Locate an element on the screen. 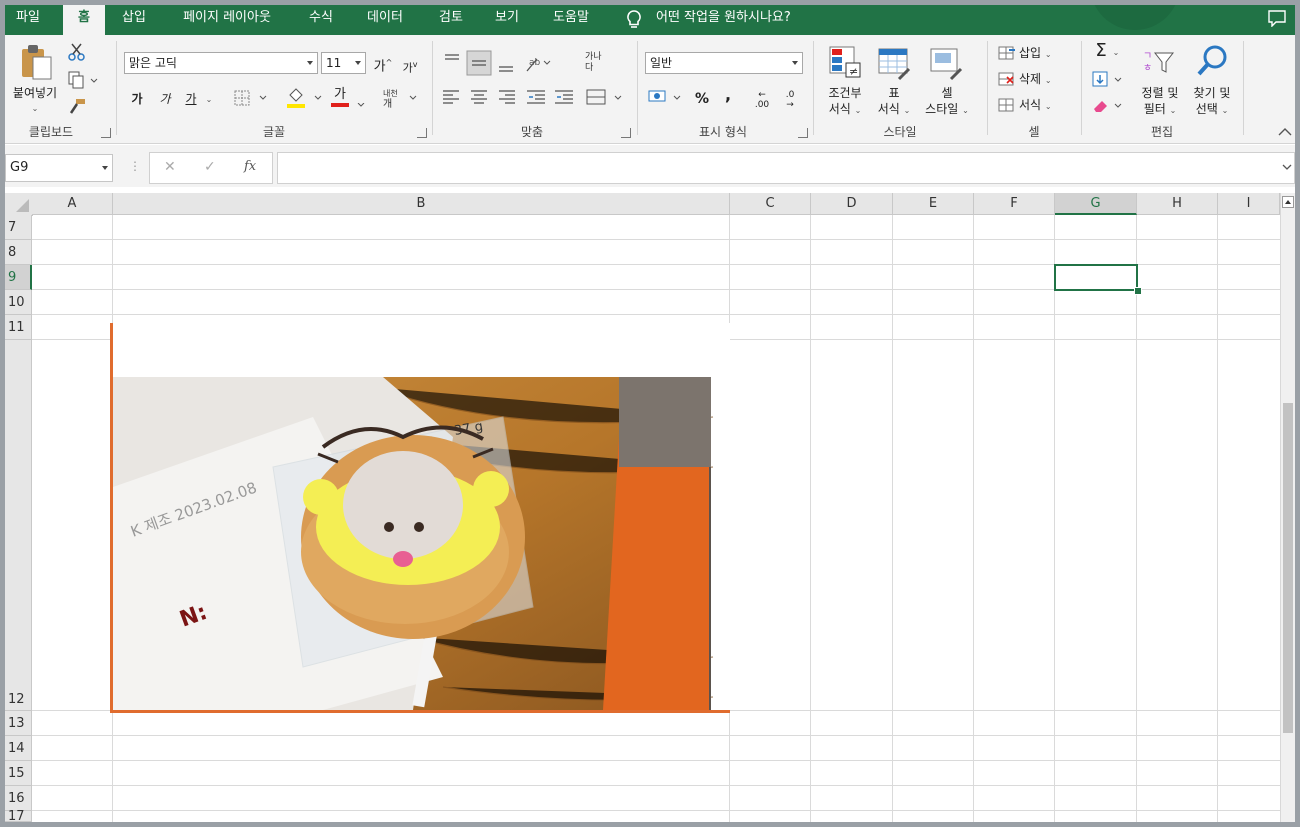 The width and height of the screenshot is (1300, 827). percent-style-button: % is located at coordinates (702, 99).